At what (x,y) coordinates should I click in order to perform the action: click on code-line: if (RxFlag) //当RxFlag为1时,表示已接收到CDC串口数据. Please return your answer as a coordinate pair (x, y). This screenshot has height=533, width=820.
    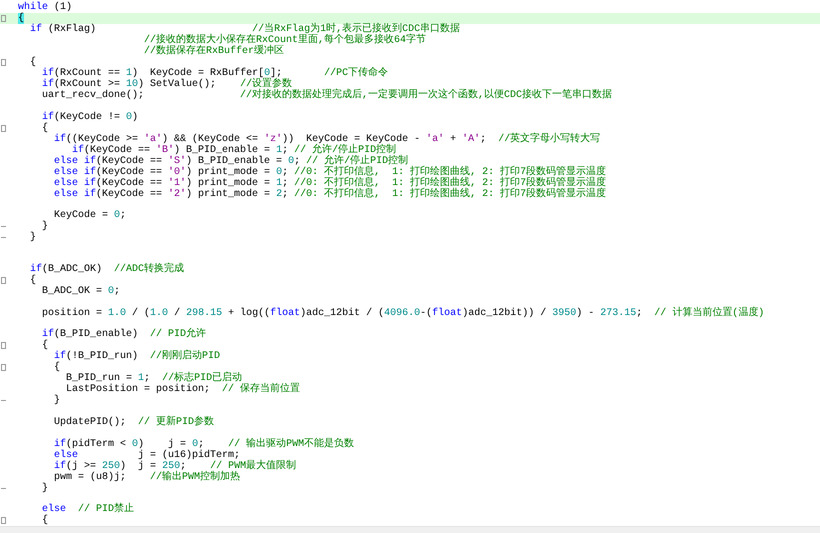
    Looking at the image, I should click on (244, 29).